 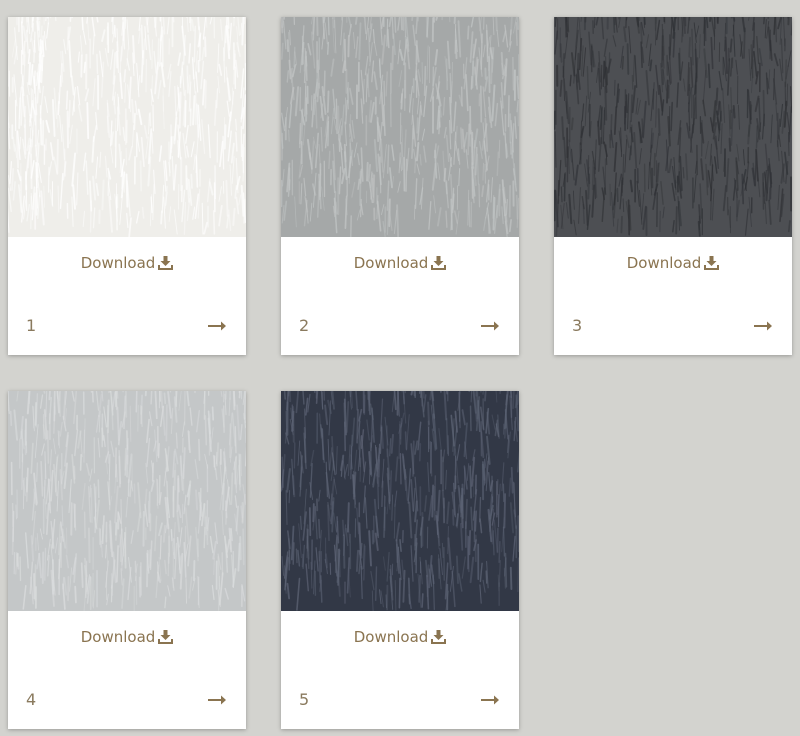 I want to click on swatch-card-4: Download 4, so click(x=127, y=560).